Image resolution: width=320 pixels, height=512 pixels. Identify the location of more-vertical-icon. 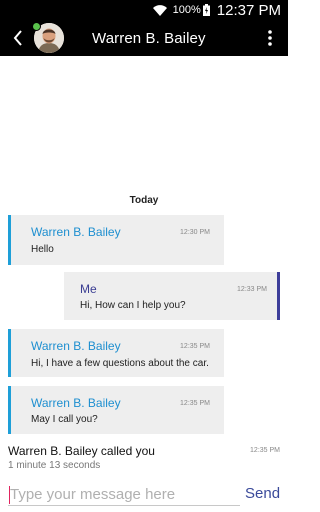
(270, 38).